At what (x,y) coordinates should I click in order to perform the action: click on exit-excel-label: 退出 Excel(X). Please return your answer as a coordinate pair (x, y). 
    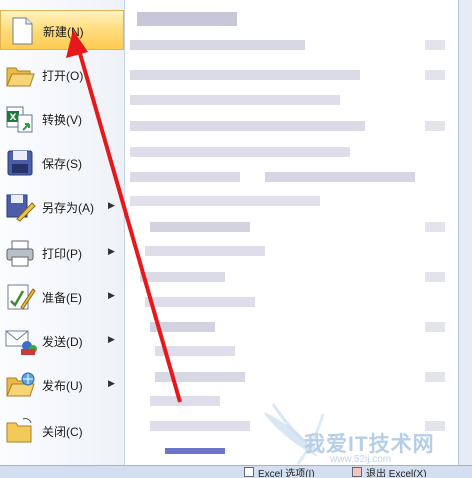
    Looking at the image, I should click on (396, 473).